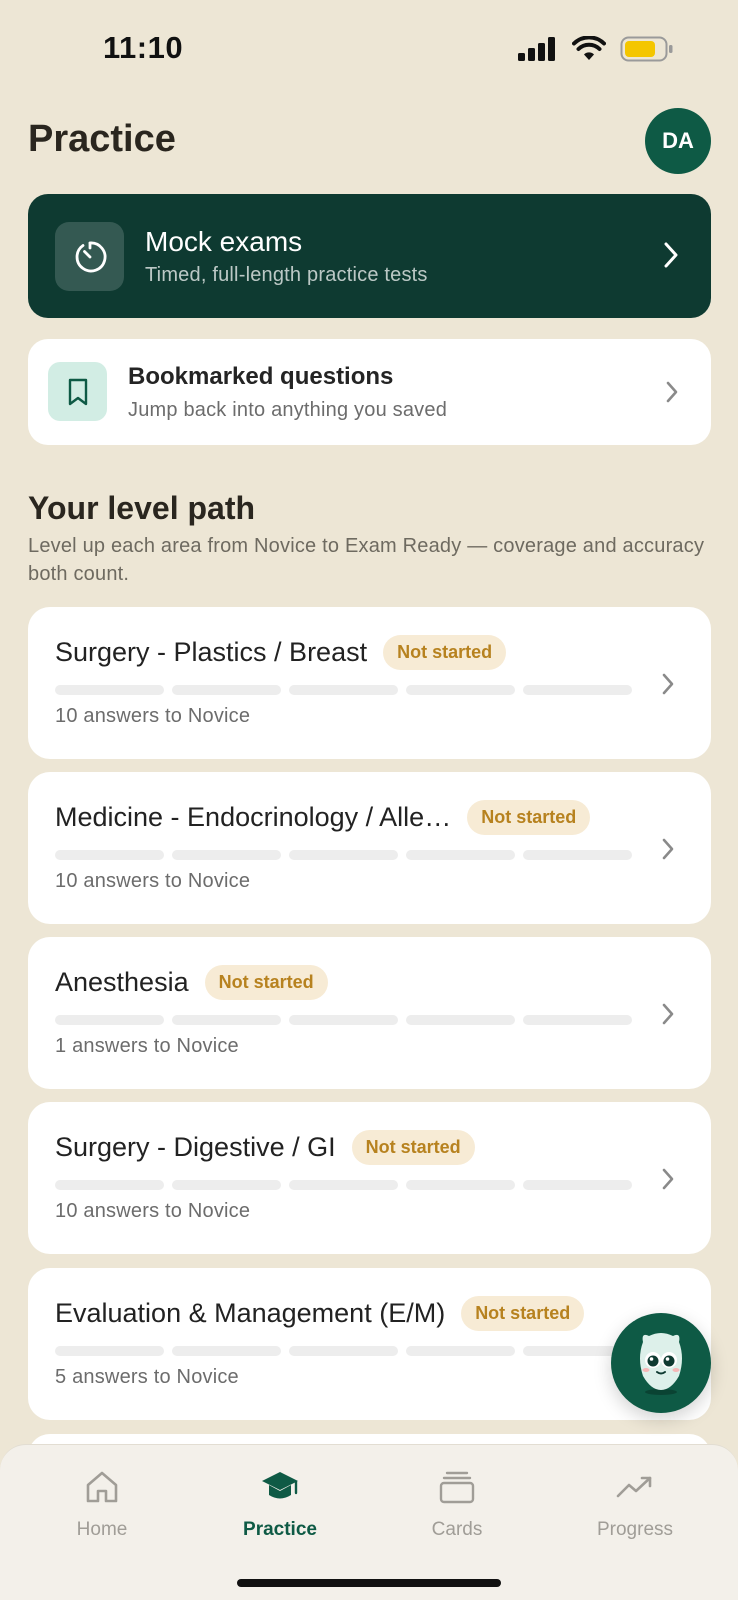 The image size is (738, 1600). Describe the element at coordinates (147, 1046) in the screenshot. I see `level-subtitle: 1 answers to Novice` at that location.